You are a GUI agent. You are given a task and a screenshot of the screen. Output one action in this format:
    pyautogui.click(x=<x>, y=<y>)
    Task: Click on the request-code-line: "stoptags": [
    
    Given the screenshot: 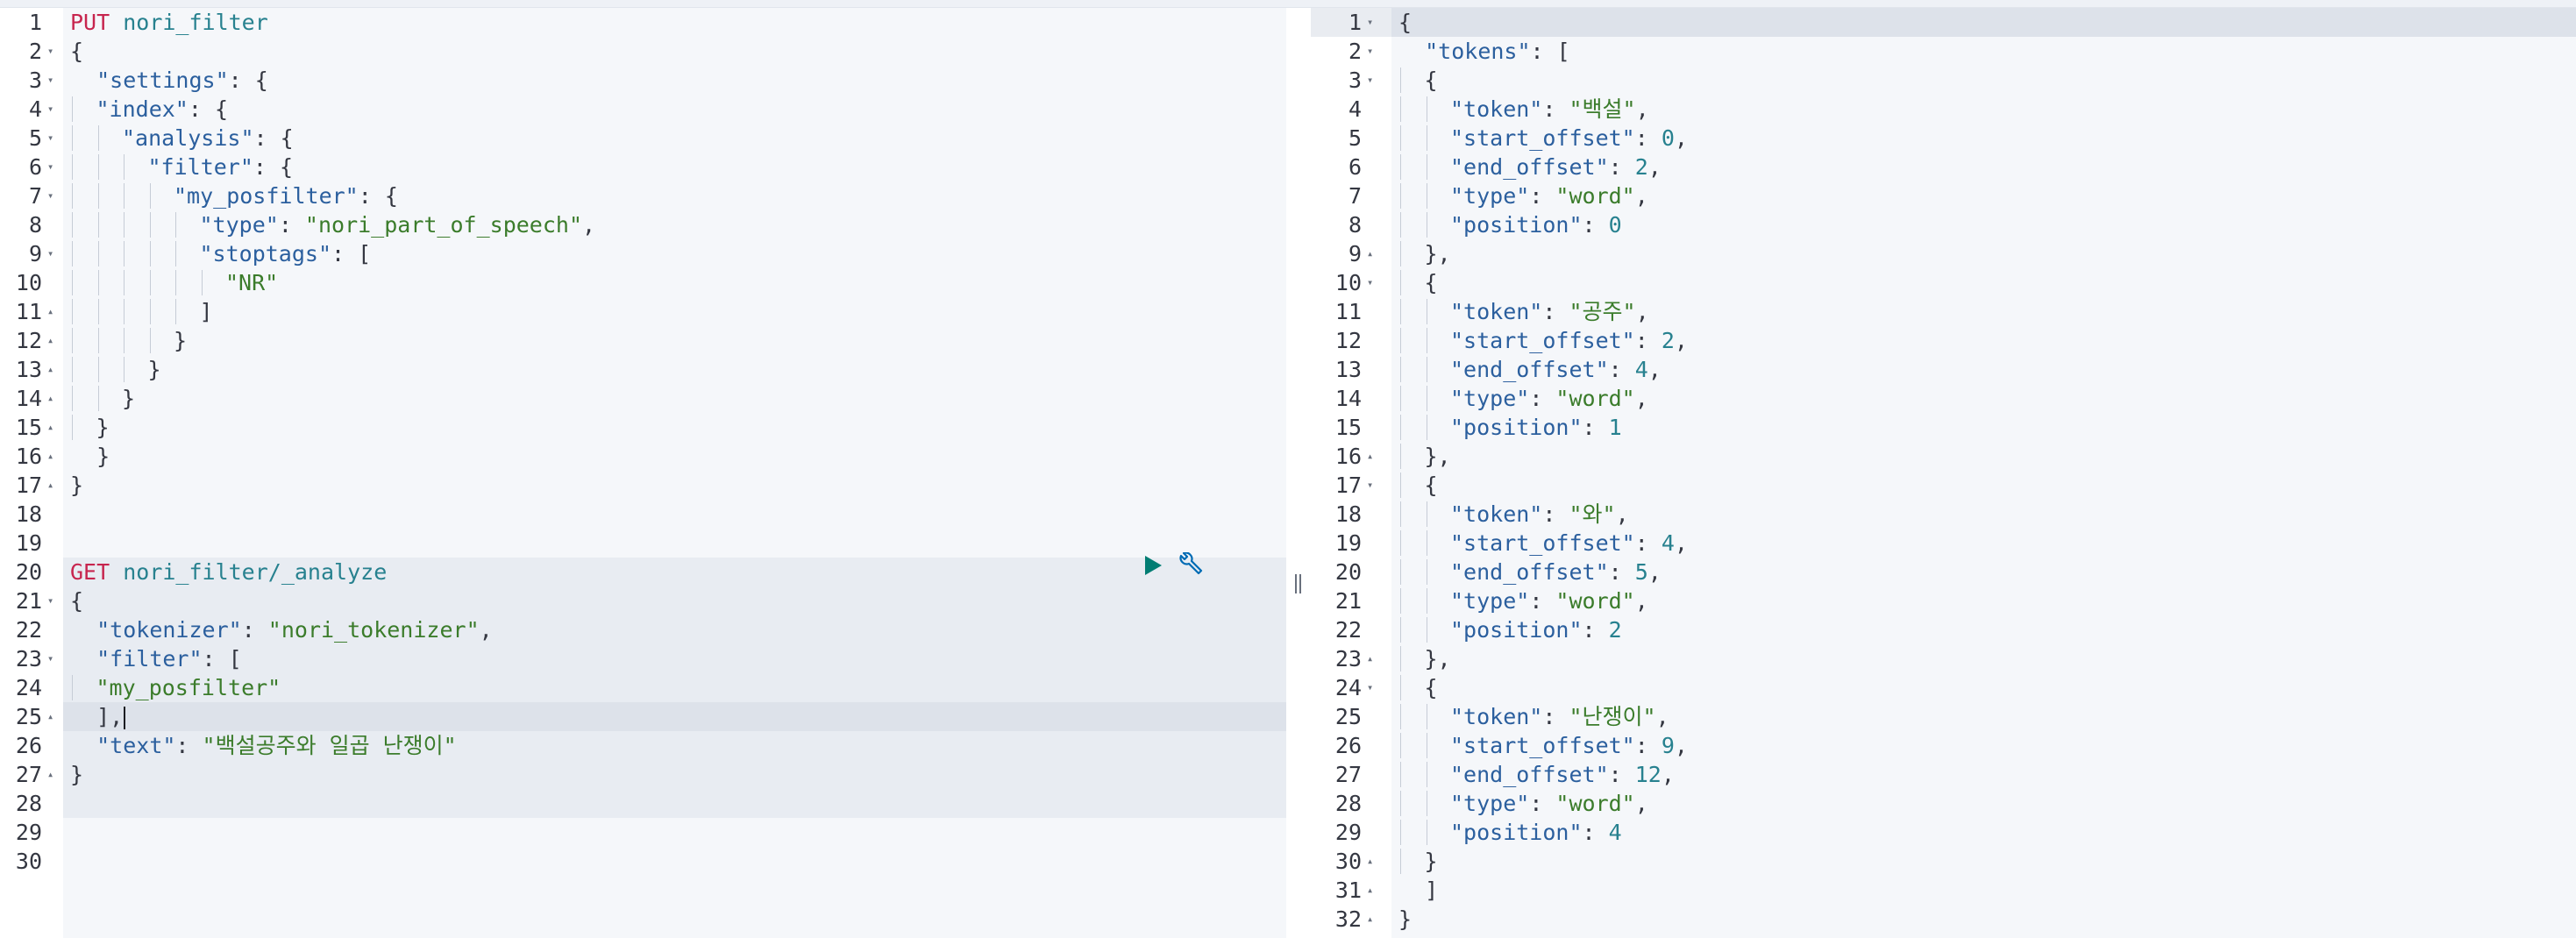 What is the action you would take?
    pyautogui.click(x=674, y=253)
    